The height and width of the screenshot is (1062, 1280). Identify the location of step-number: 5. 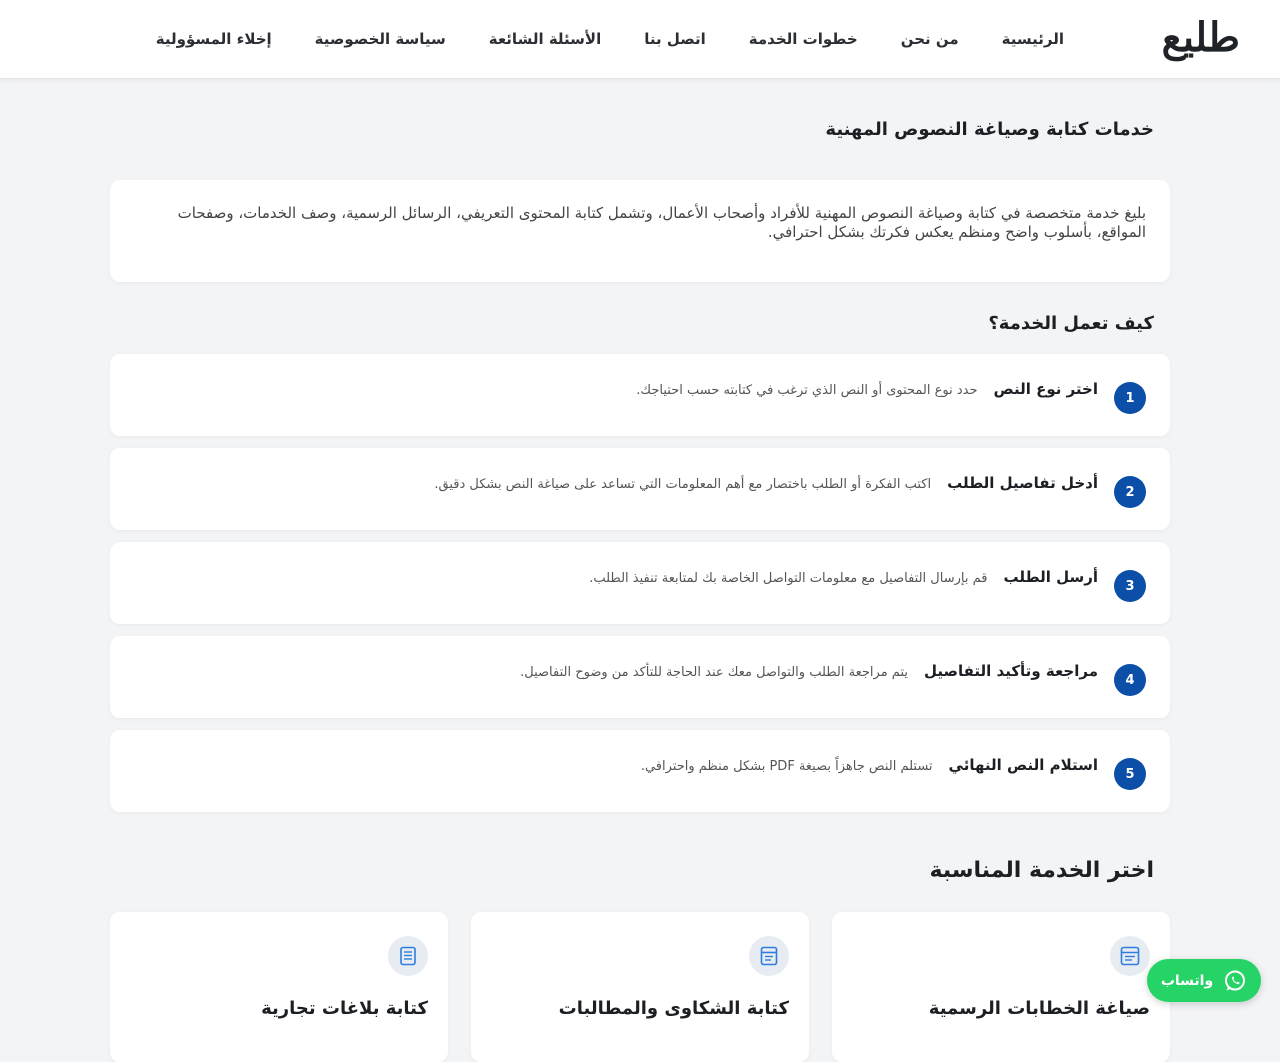
(1130, 774).